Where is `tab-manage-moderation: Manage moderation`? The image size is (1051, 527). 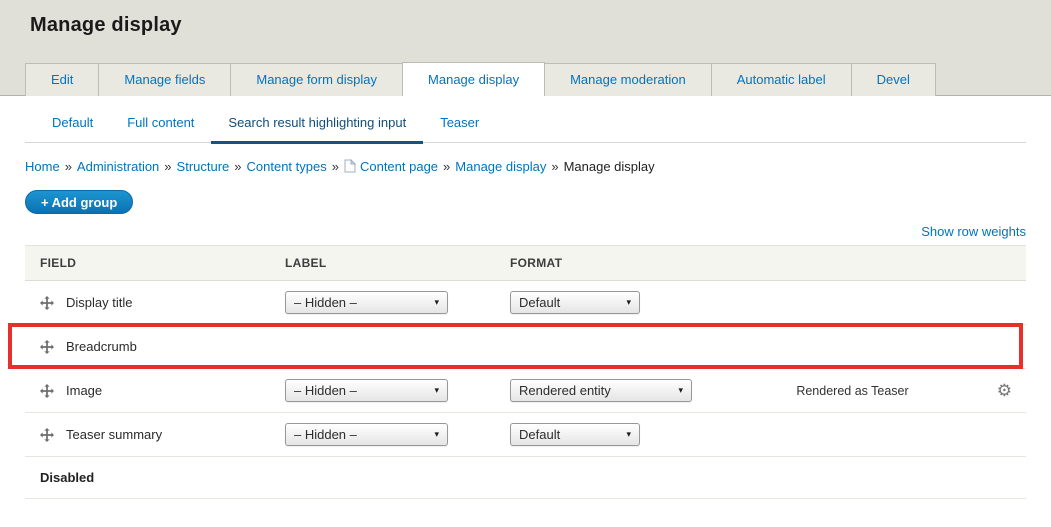 tab-manage-moderation: Manage moderation is located at coordinates (628, 79).